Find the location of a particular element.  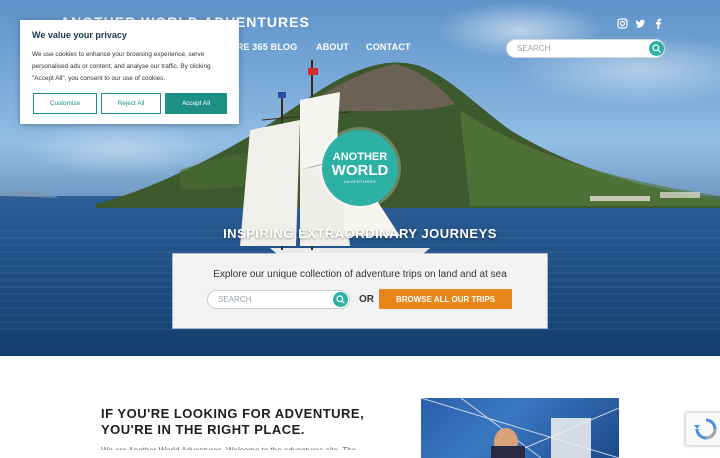

browse-trips-button: BROWSE ALL OUR TRIPS is located at coordinates (445, 299).